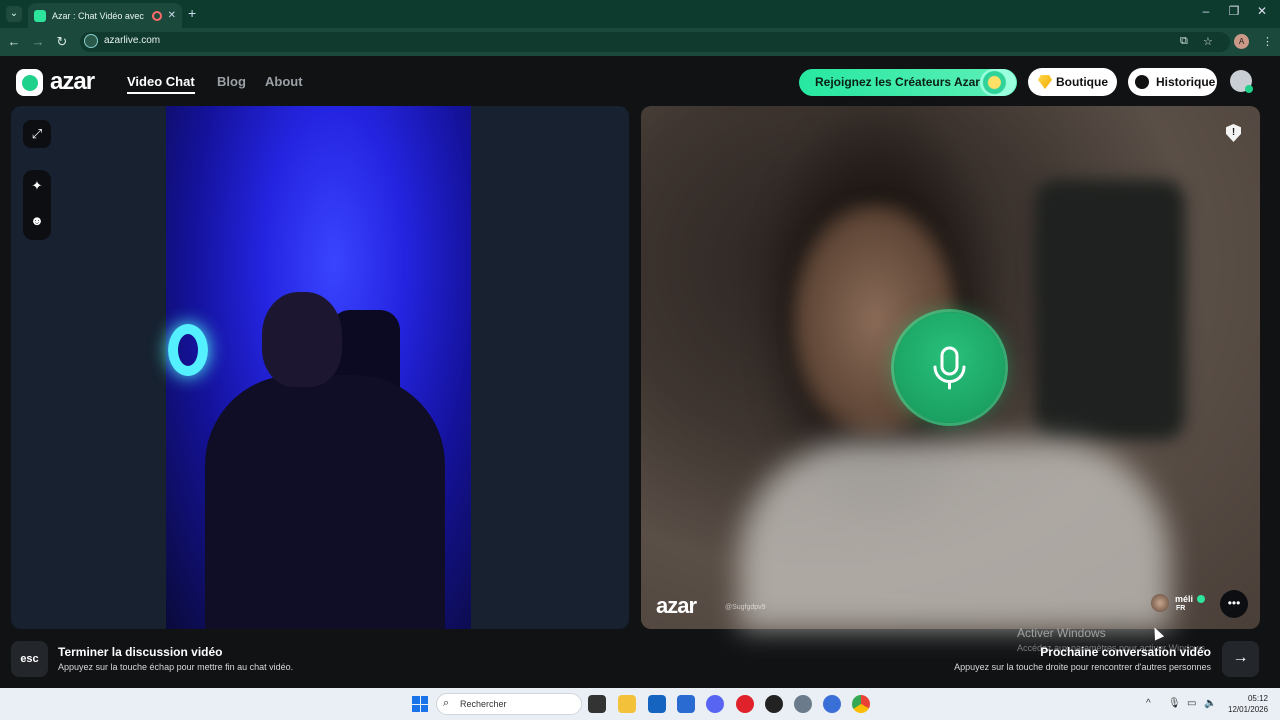 This screenshot has height=720, width=1280. Describe the element at coordinates (1191, 703) in the screenshot. I see `tray-network-icon: ▭` at that location.